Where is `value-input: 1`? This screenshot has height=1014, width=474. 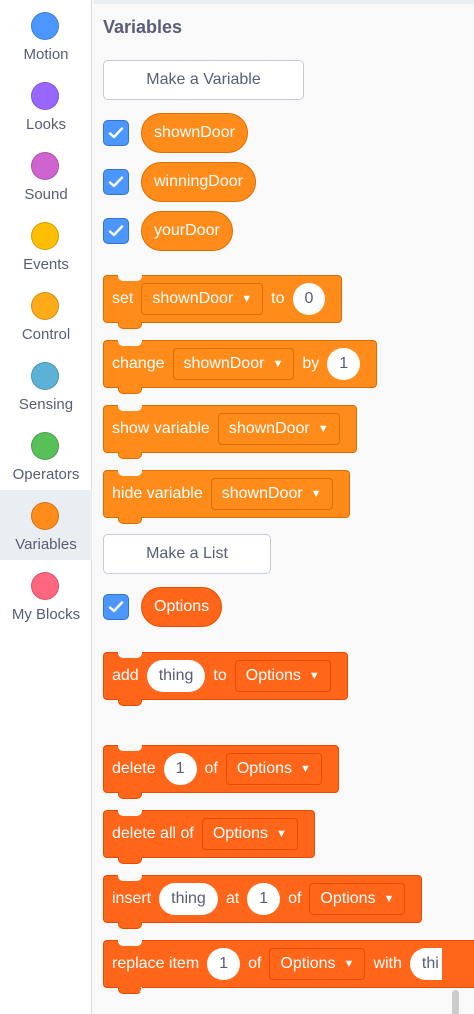
value-input: 1 is located at coordinates (344, 364).